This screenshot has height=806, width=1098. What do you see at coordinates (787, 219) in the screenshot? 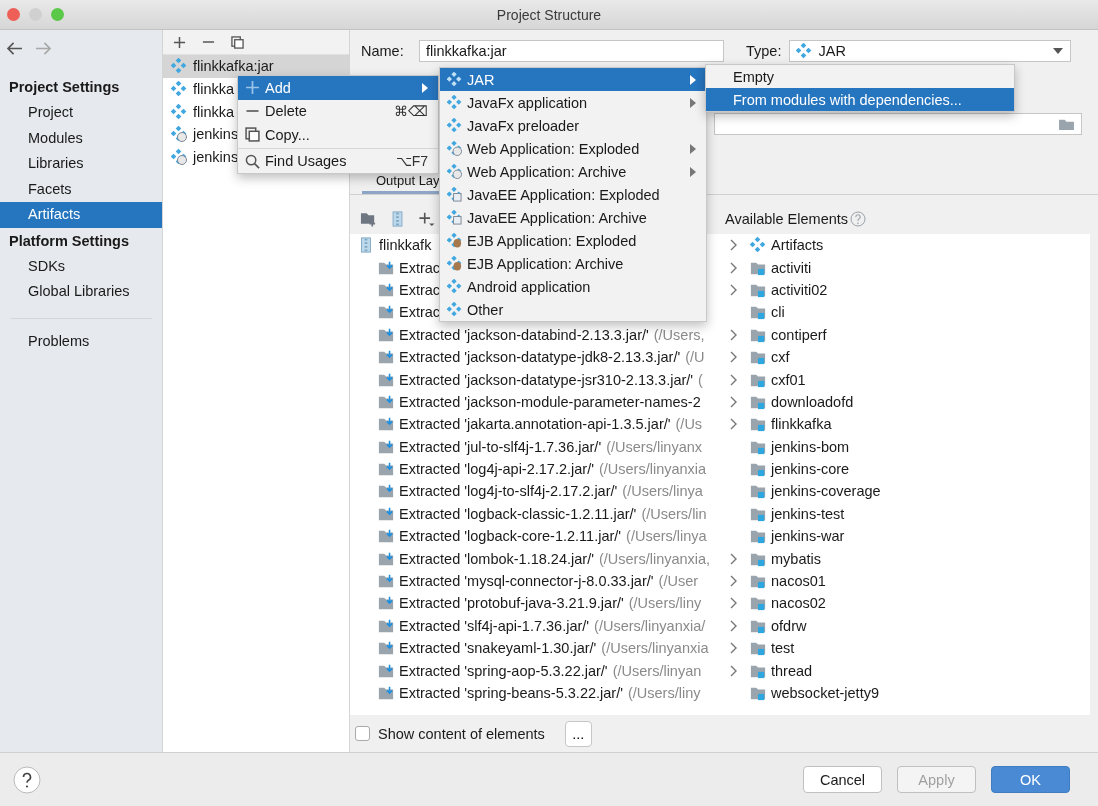
I see `panel-heading: Available Elements` at bounding box center [787, 219].